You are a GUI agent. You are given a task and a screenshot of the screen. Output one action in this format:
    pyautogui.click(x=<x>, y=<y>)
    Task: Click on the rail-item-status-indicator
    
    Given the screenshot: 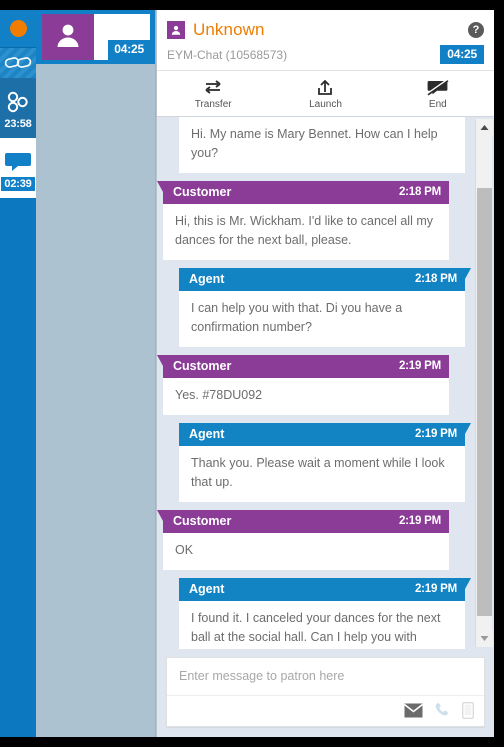 What is the action you would take?
    pyautogui.click(x=18, y=29)
    